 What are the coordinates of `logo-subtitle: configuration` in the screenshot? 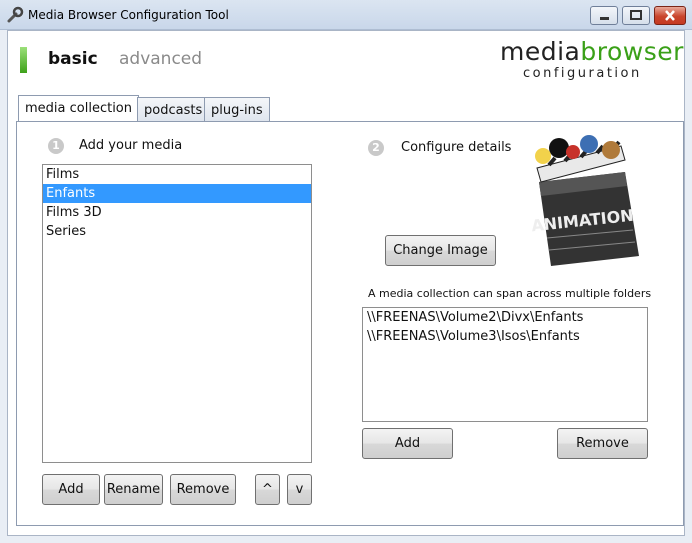 It's located at (582, 73).